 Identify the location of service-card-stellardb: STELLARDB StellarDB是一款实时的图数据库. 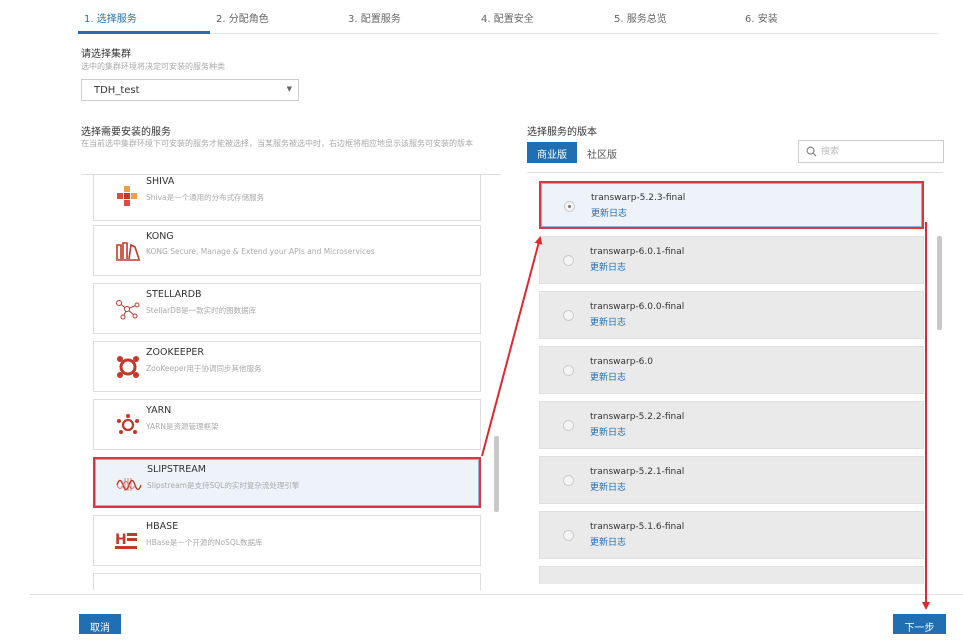
(287, 308).